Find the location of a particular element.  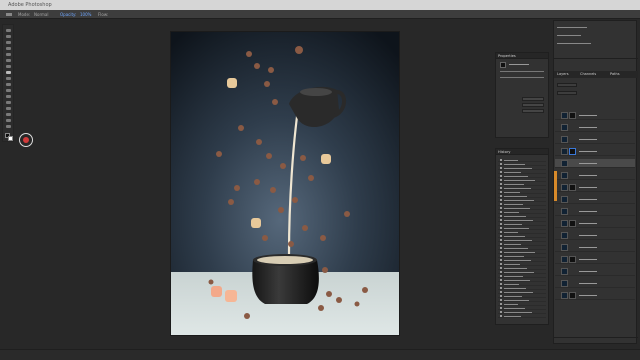

adjustments-panel is located at coordinates (596, 40).